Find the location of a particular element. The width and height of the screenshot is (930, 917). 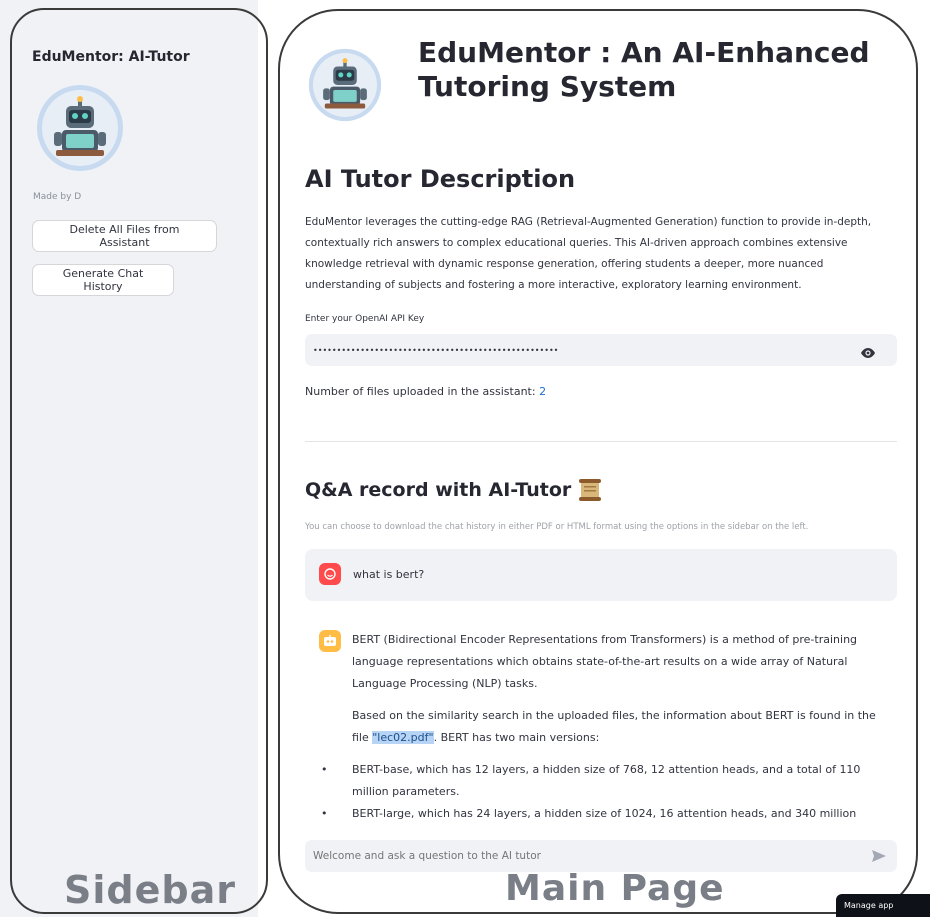

eye-icon is located at coordinates (868, 351).